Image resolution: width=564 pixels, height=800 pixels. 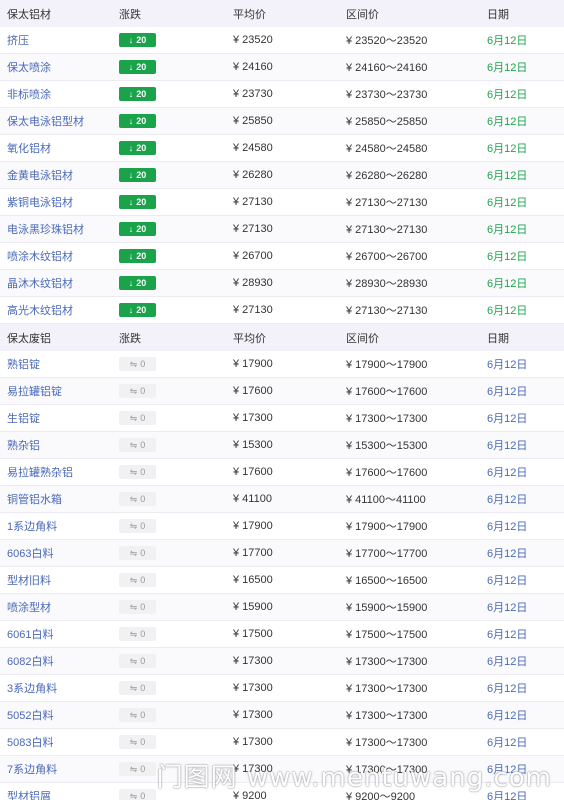 What do you see at coordinates (282, 445) in the screenshot?
I see `table-row: 熟杂铝 ⇋ 0 ¥ 15300 ¥ 15300～15300 6月12日` at bounding box center [282, 445].